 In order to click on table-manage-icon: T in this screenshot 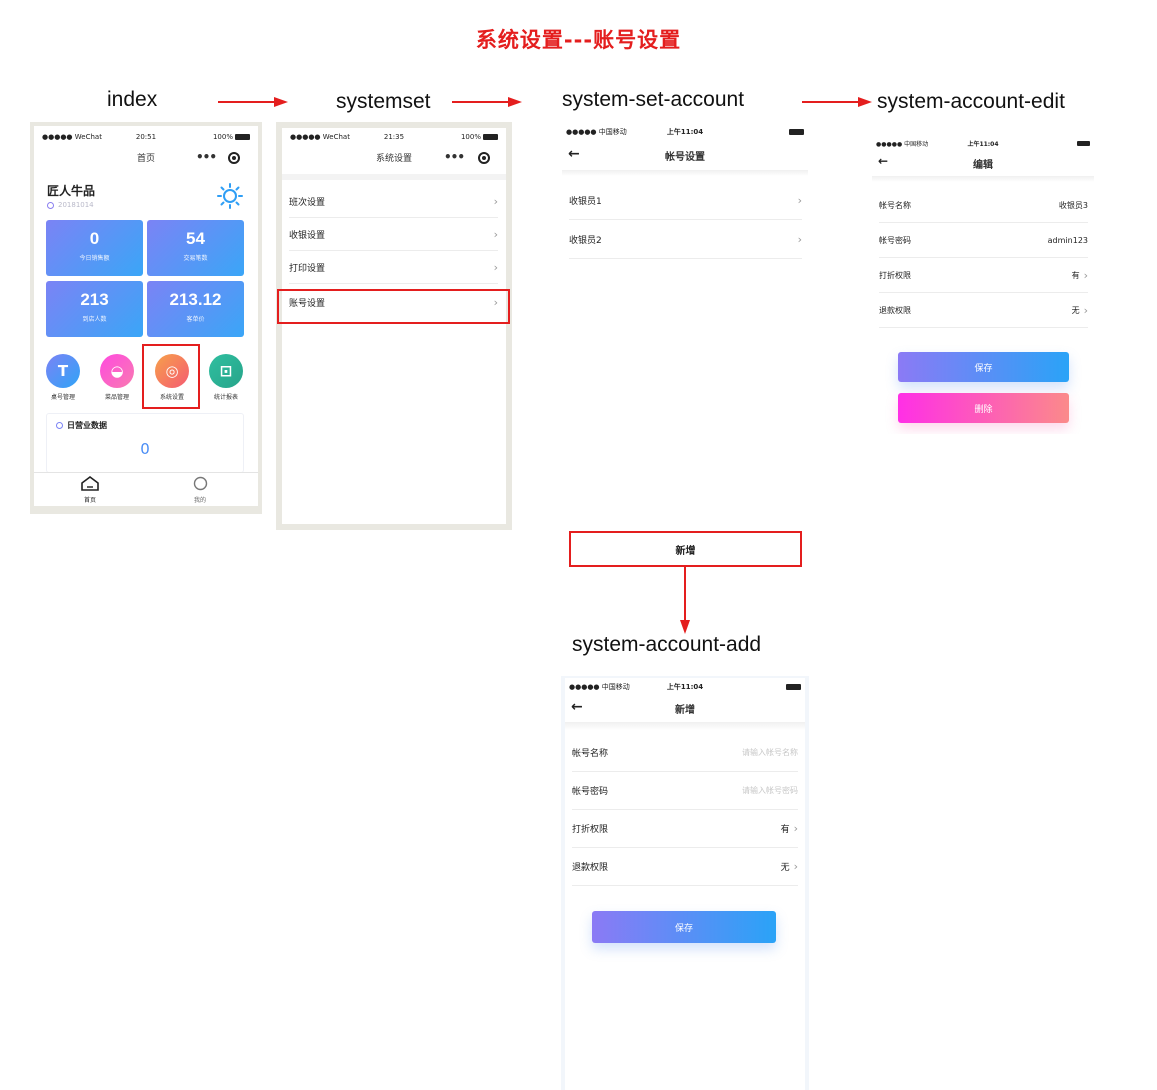, I will do `click(63, 371)`.